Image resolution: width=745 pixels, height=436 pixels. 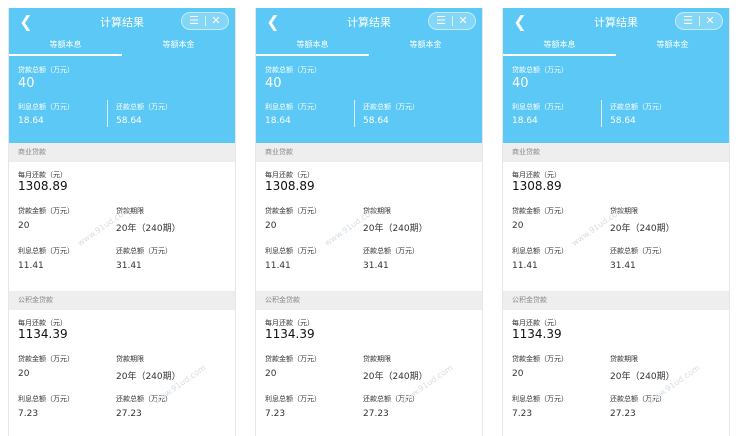 I want to click on total-repay-block: 还款总额（万元） 58.64, so click(x=144, y=114).